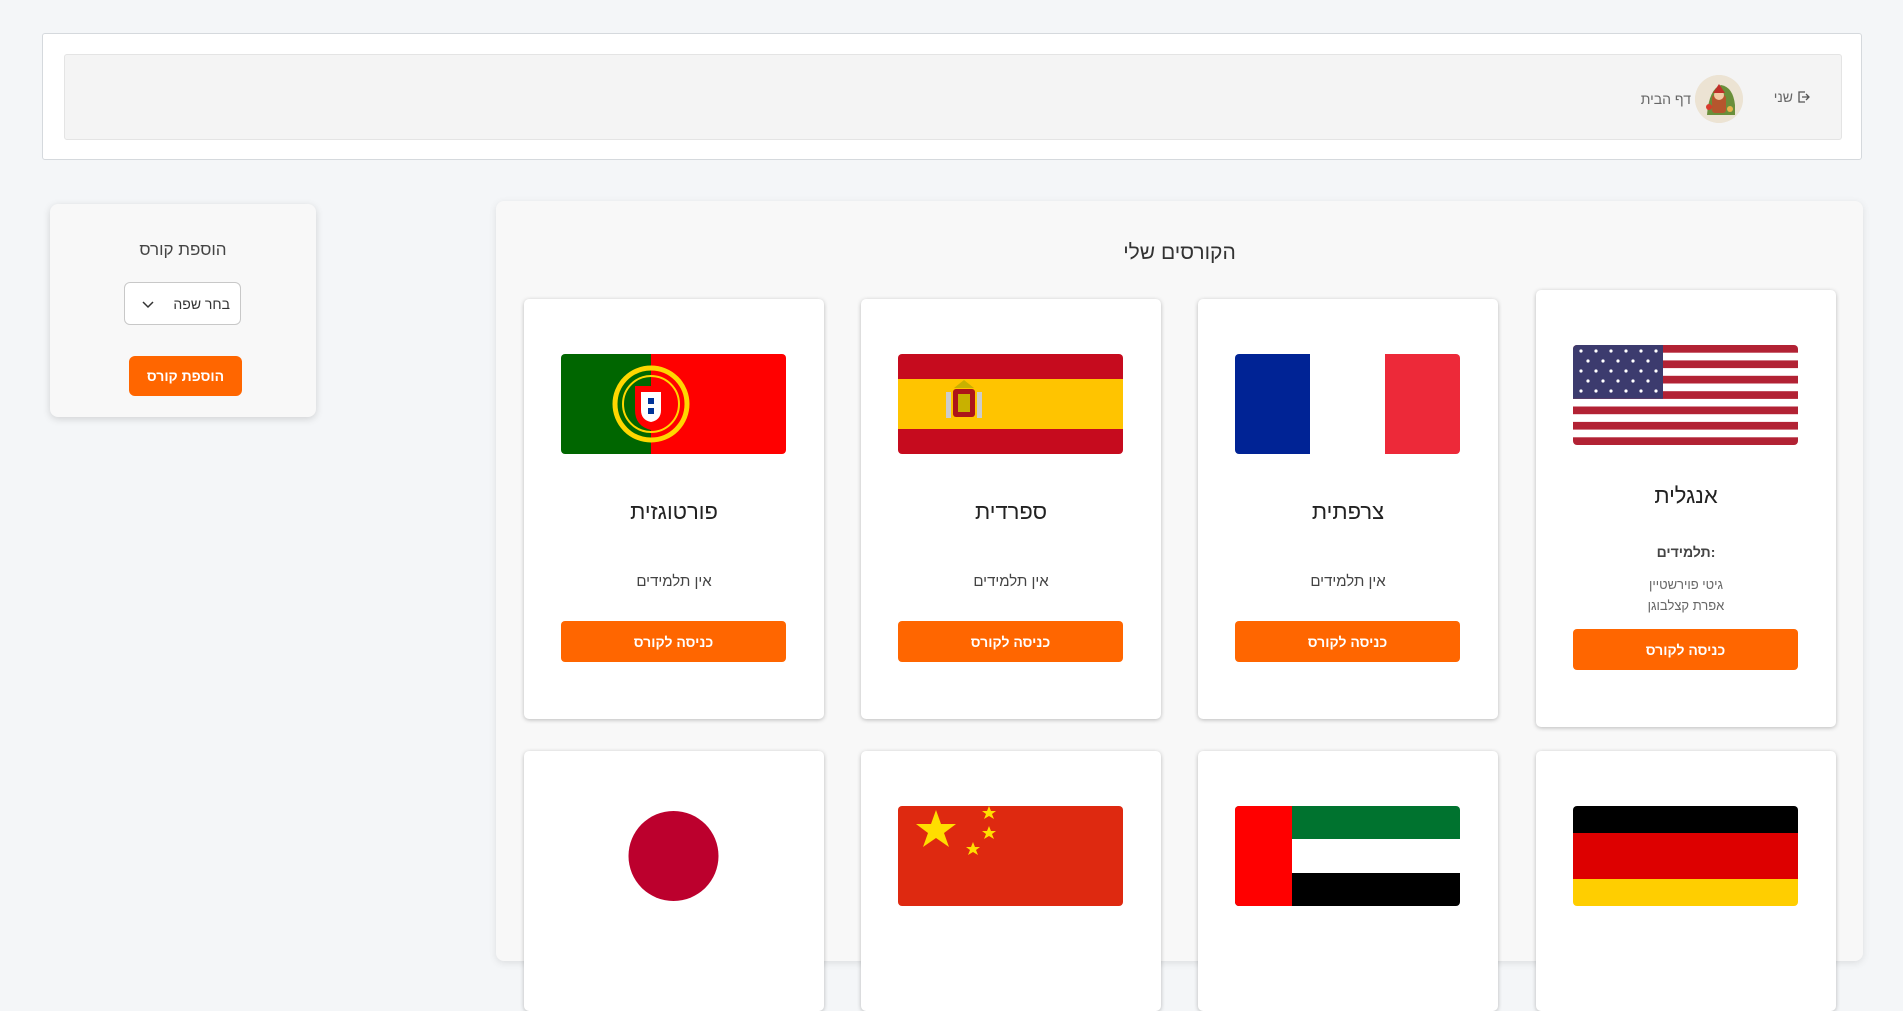 Image resolution: width=1903 pixels, height=1011 pixels. What do you see at coordinates (1783, 97) in the screenshot?
I see `logout-label: שני` at bounding box center [1783, 97].